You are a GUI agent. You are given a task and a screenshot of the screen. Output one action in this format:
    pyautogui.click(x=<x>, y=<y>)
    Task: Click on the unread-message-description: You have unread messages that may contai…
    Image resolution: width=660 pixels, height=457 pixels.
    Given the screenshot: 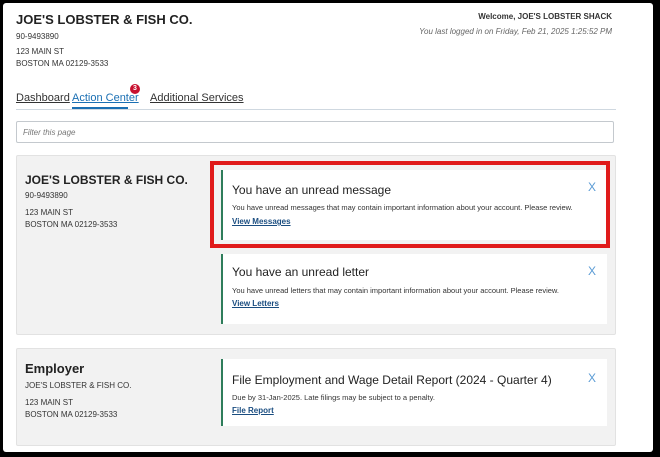 What is the action you would take?
    pyautogui.click(x=402, y=207)
    